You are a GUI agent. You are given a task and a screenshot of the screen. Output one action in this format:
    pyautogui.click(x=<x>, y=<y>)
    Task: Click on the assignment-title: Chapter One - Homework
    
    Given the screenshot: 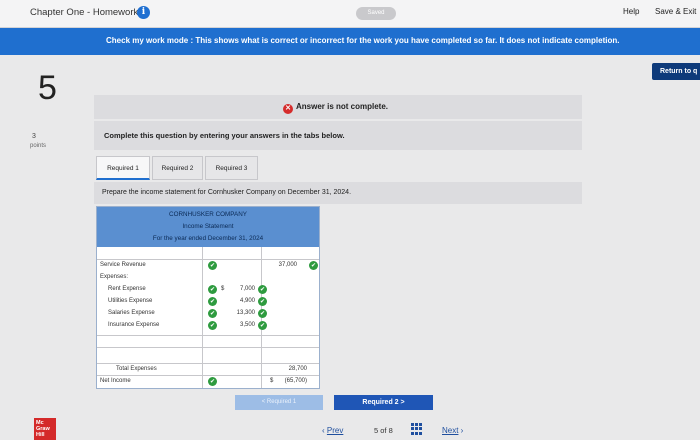 What is the action you would take?
    pyautogui.click(x=84, y=12)
    